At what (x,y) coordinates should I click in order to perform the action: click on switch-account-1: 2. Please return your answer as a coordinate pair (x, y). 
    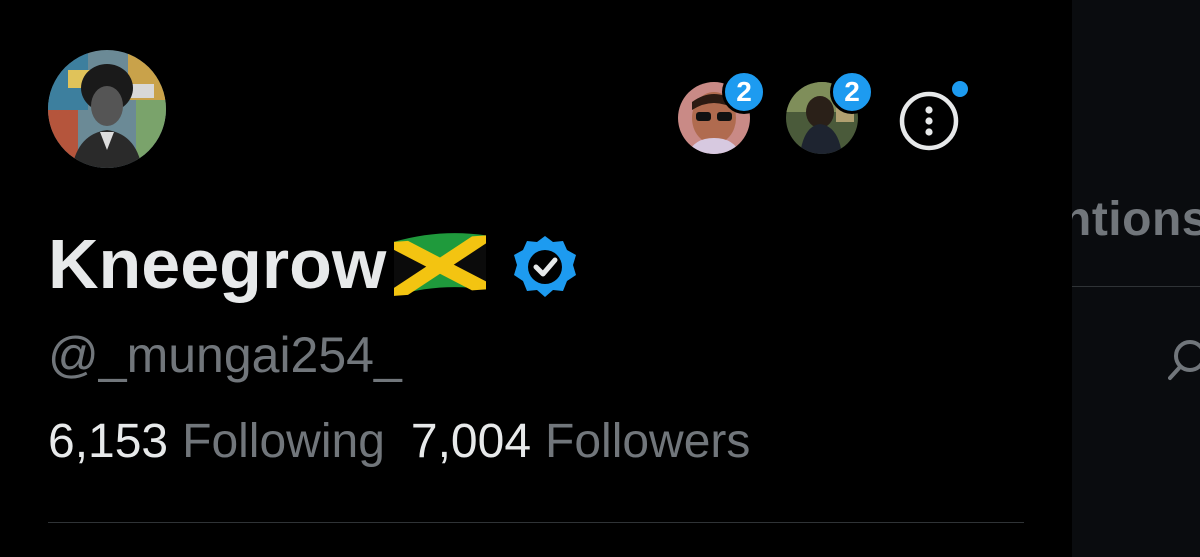
    Looking at the image, I should click on (722, 112).